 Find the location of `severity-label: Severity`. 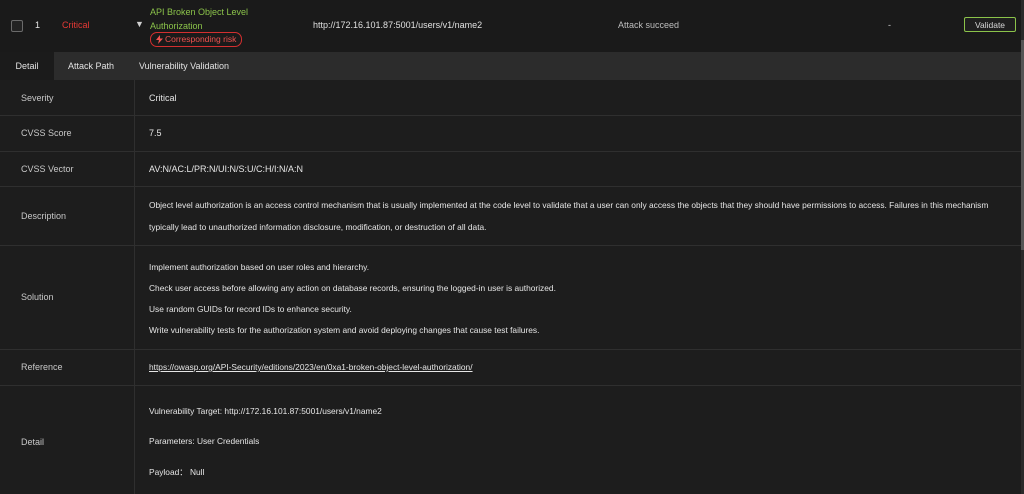

severity-label: Severity is located at coordinates (37, 98).